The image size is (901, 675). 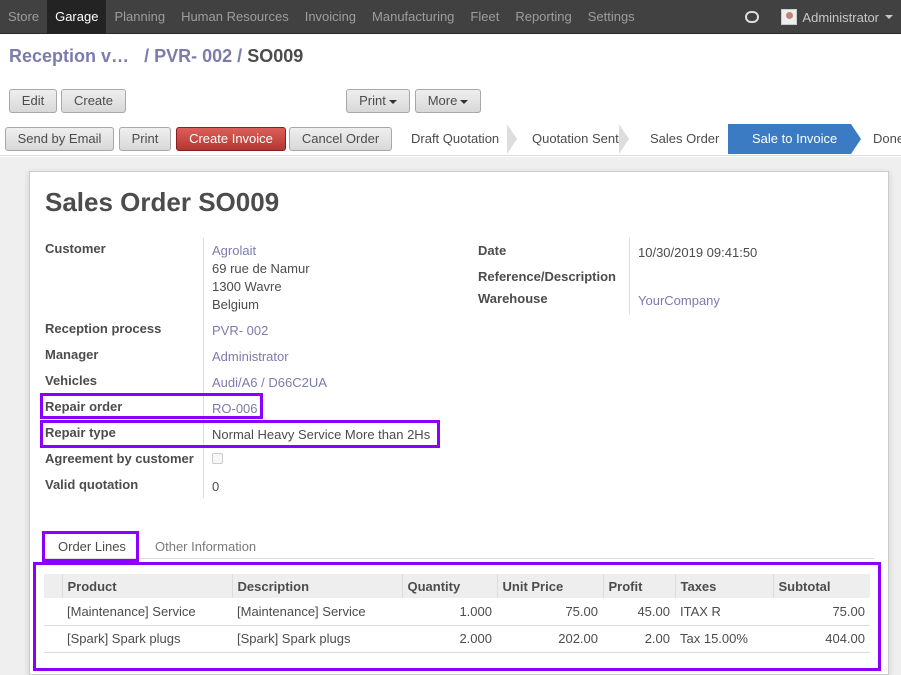 I want to click on page-title: Sales Order SO009, so click(x=162, y=202).